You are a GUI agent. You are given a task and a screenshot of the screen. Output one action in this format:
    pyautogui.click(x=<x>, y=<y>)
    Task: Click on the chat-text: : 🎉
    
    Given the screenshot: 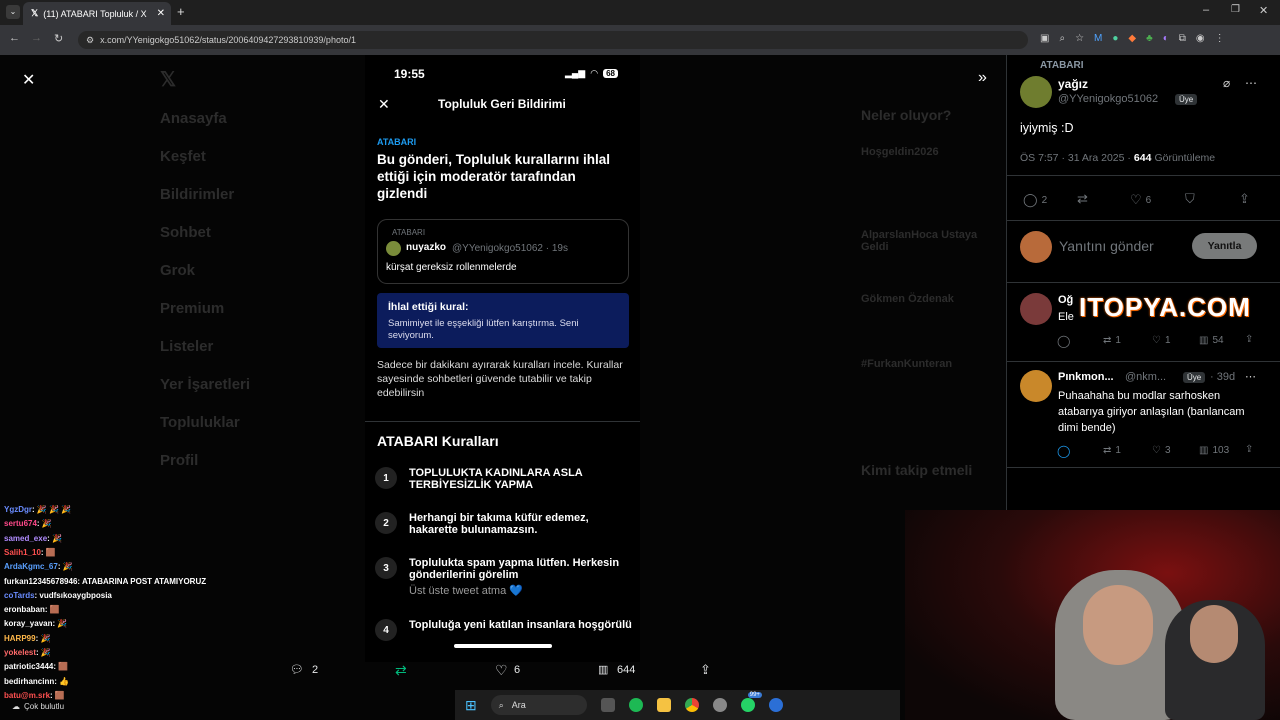 What is the action you would take?
    pyautogui.click(x=60, y=624)
    